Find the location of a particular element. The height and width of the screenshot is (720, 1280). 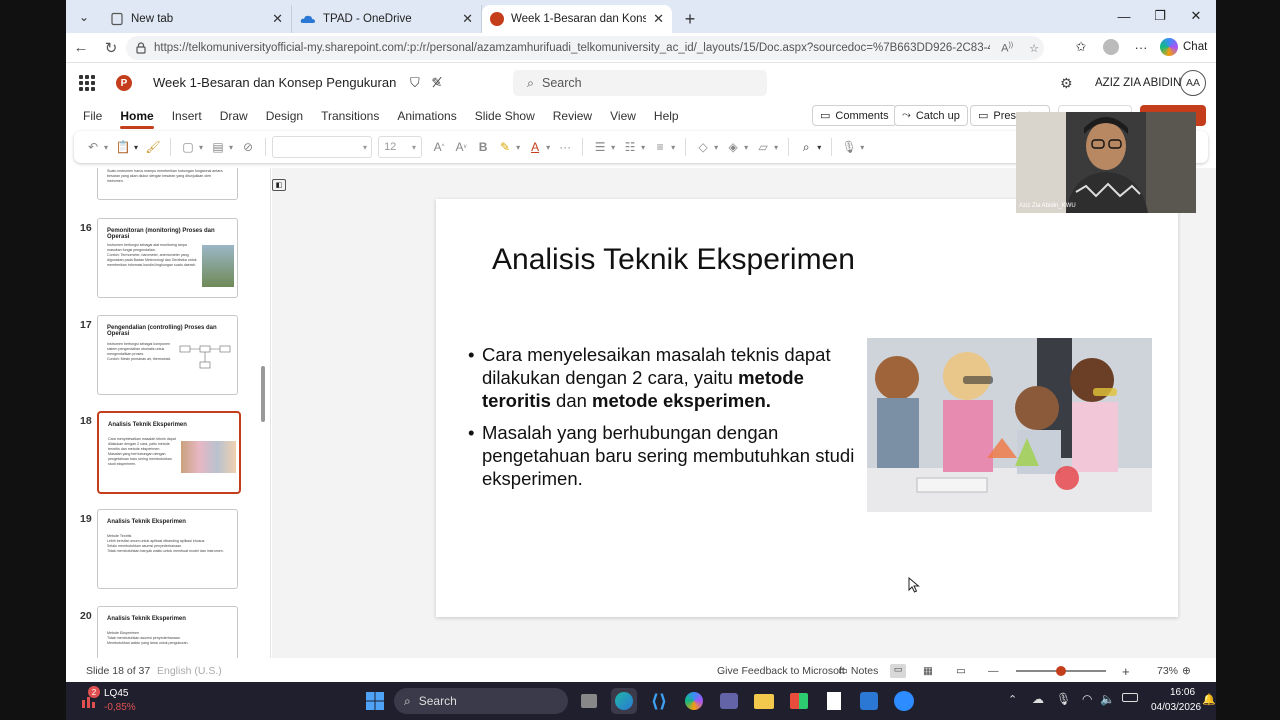

paste-icon: 📋 is located at coordinates (123, 147).